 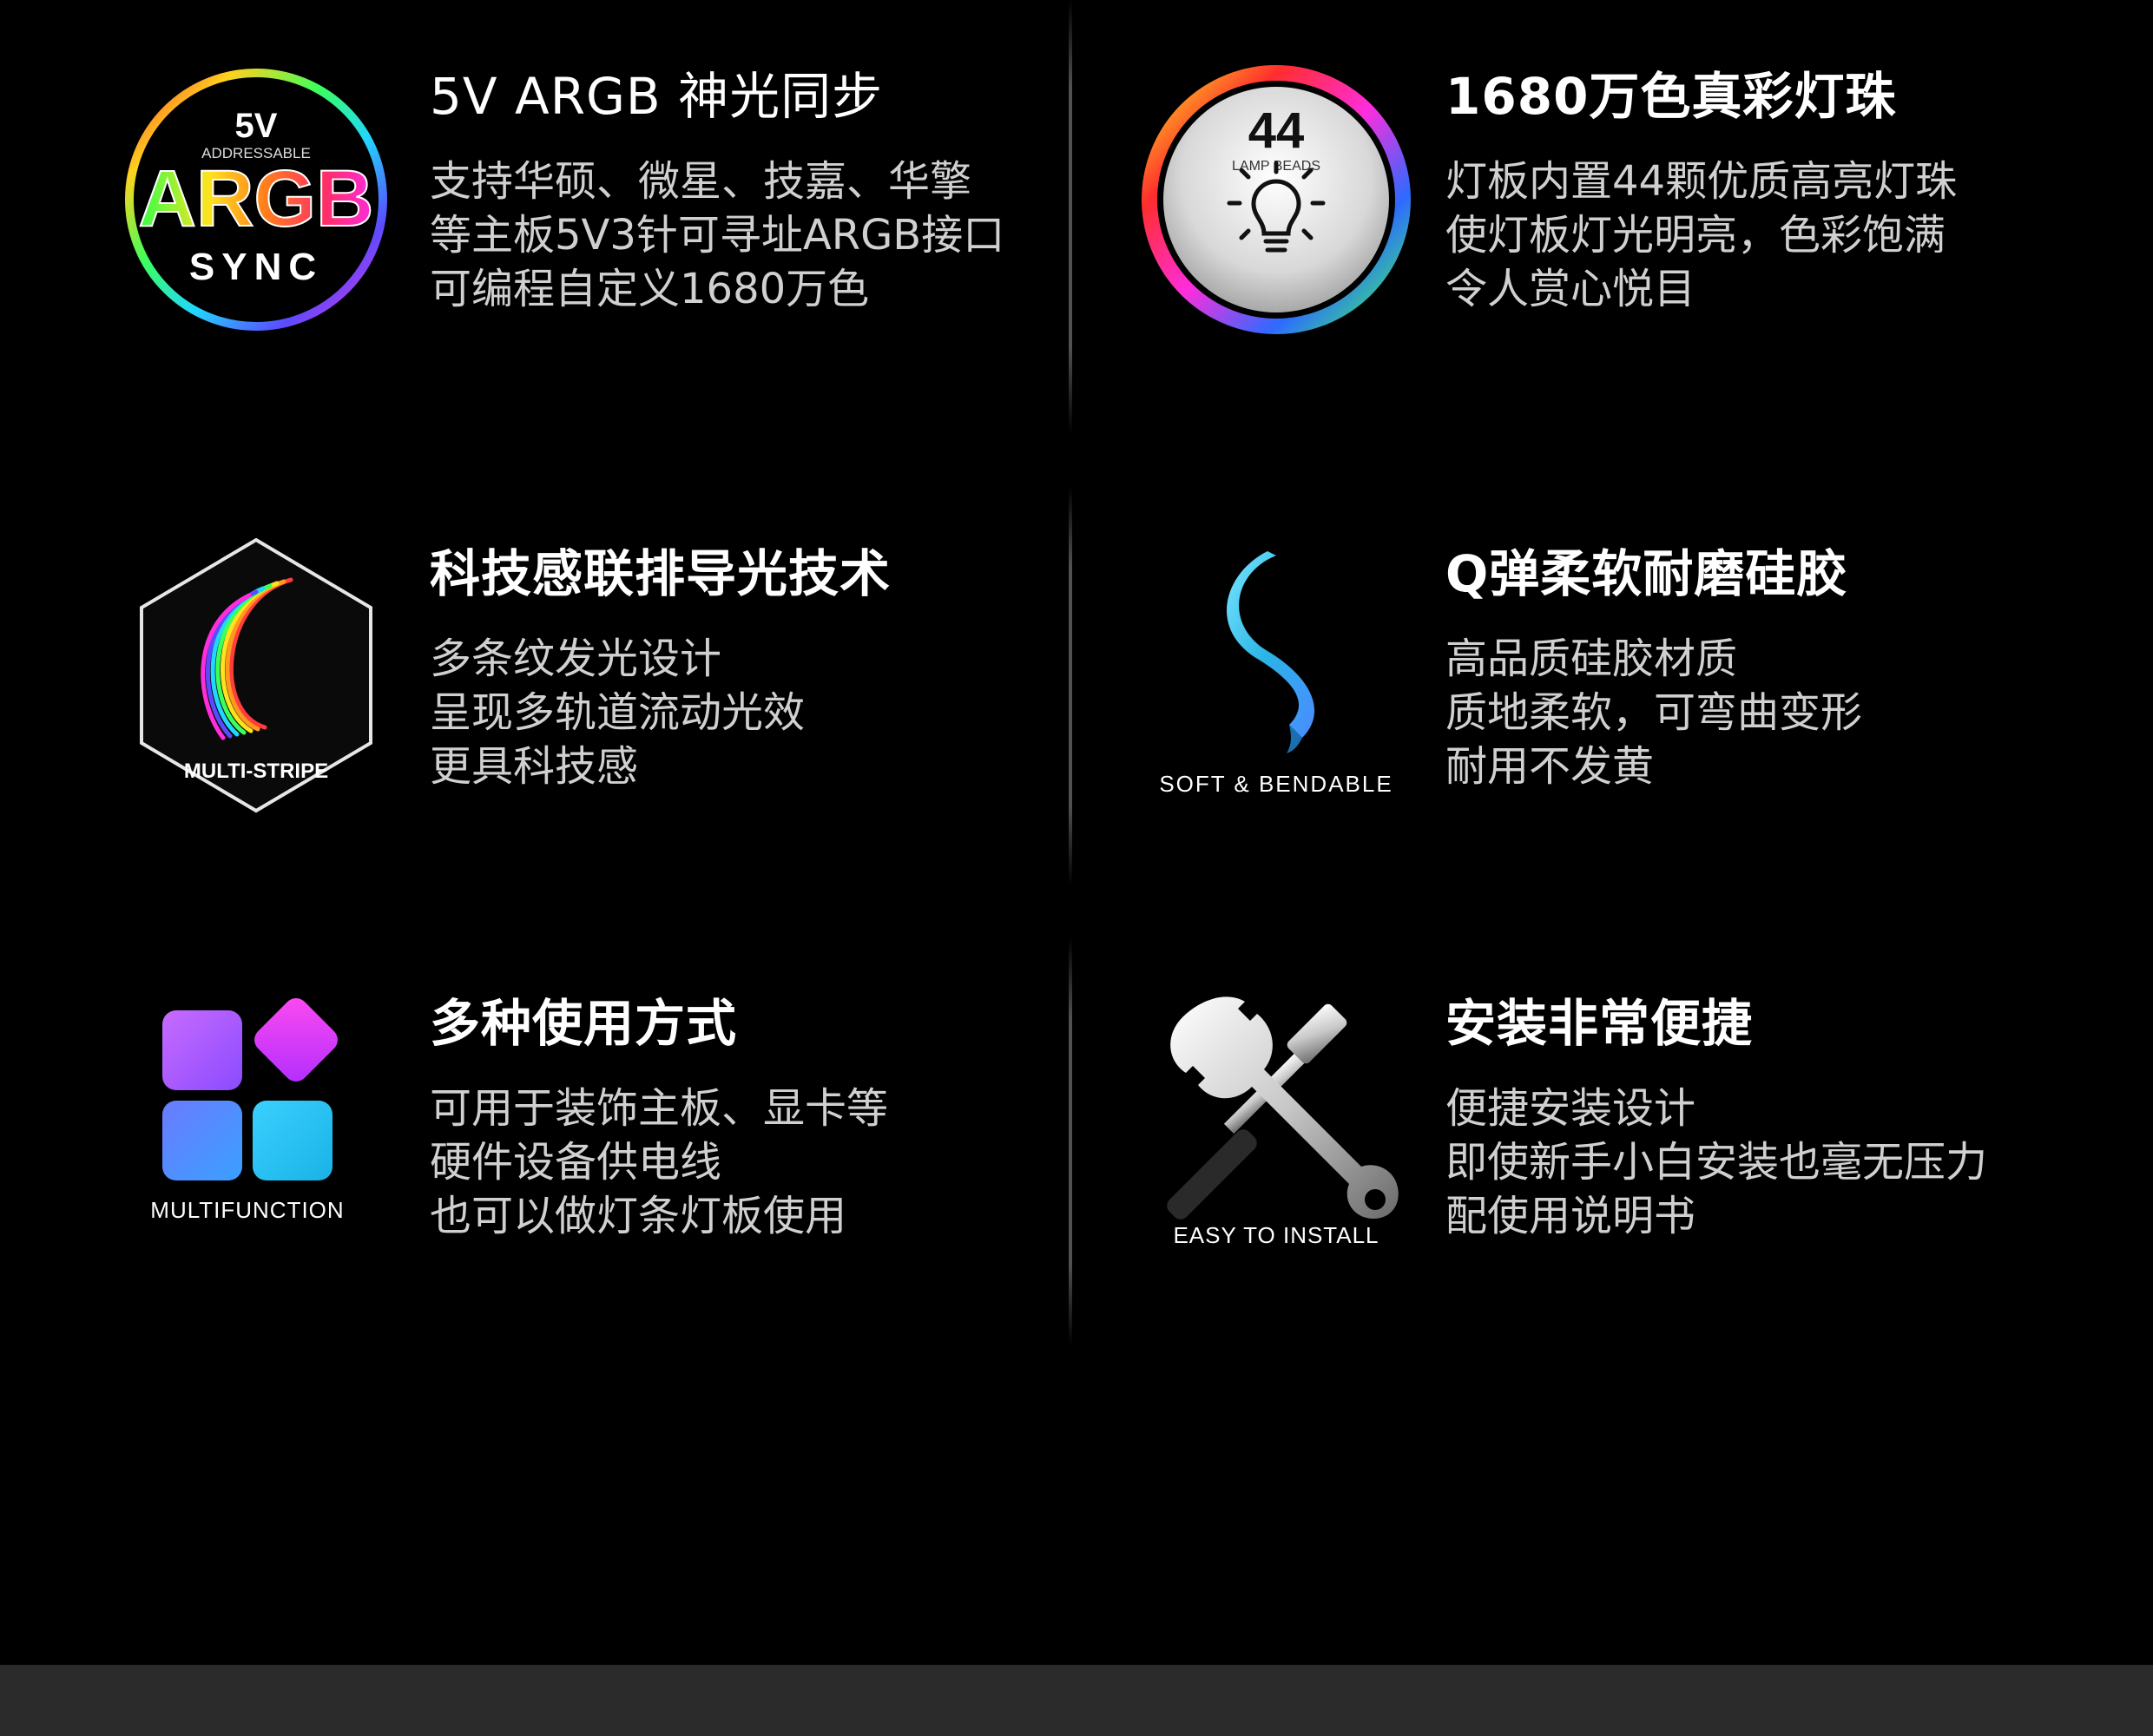 What do you see at coordinates (1695, 235) in the screenshot?
I see `feature-line: 使灯板灯光明亮，色彩饱满` at bounding box center [1695, 235].